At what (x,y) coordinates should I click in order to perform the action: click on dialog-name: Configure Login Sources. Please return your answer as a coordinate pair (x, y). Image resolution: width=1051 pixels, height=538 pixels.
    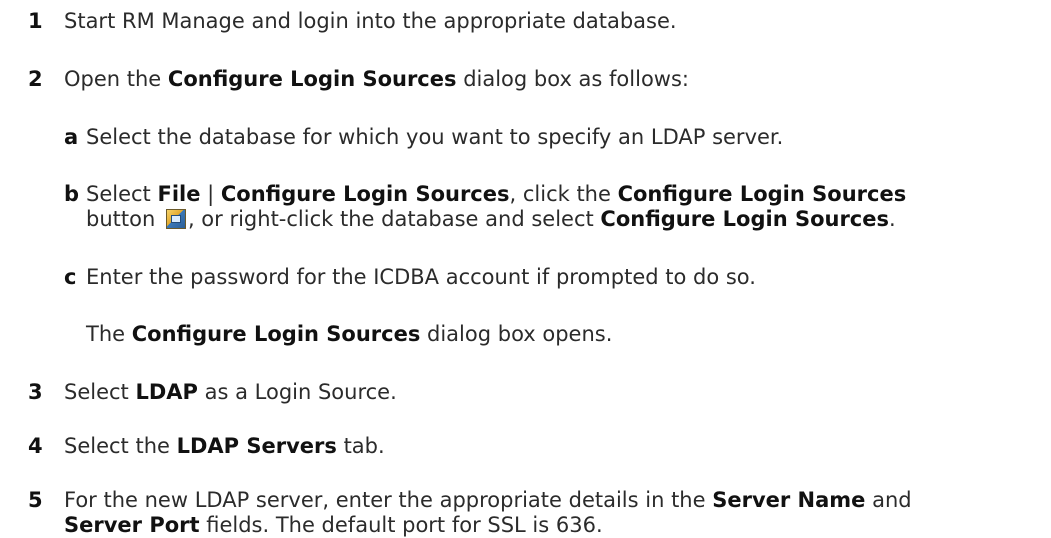
    Looking at the image, I should click on (312, 79).